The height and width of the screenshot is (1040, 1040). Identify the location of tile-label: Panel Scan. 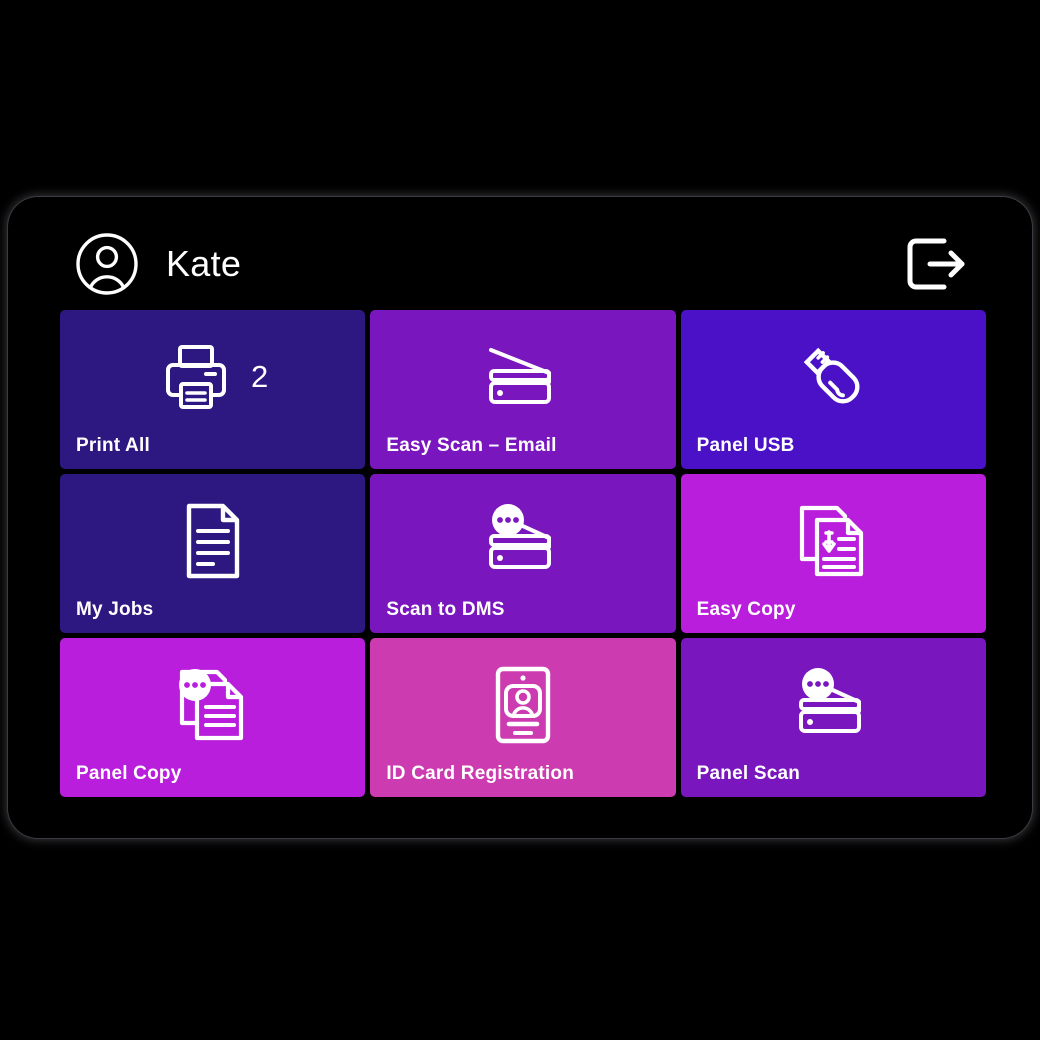
(748, 773).